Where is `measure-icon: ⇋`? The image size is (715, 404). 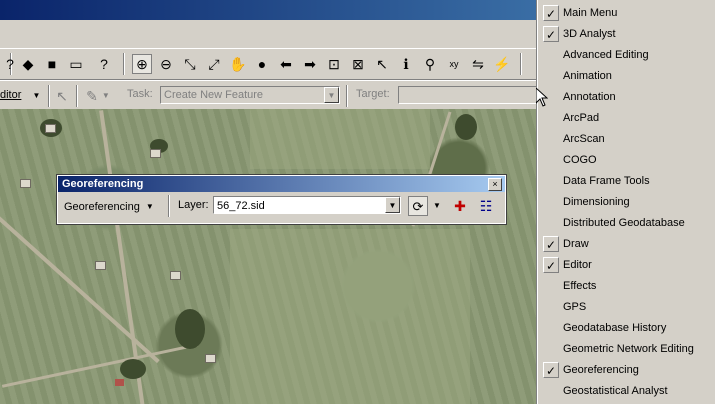 measure-icon: ⇋ is located at coordinates (478, 64).